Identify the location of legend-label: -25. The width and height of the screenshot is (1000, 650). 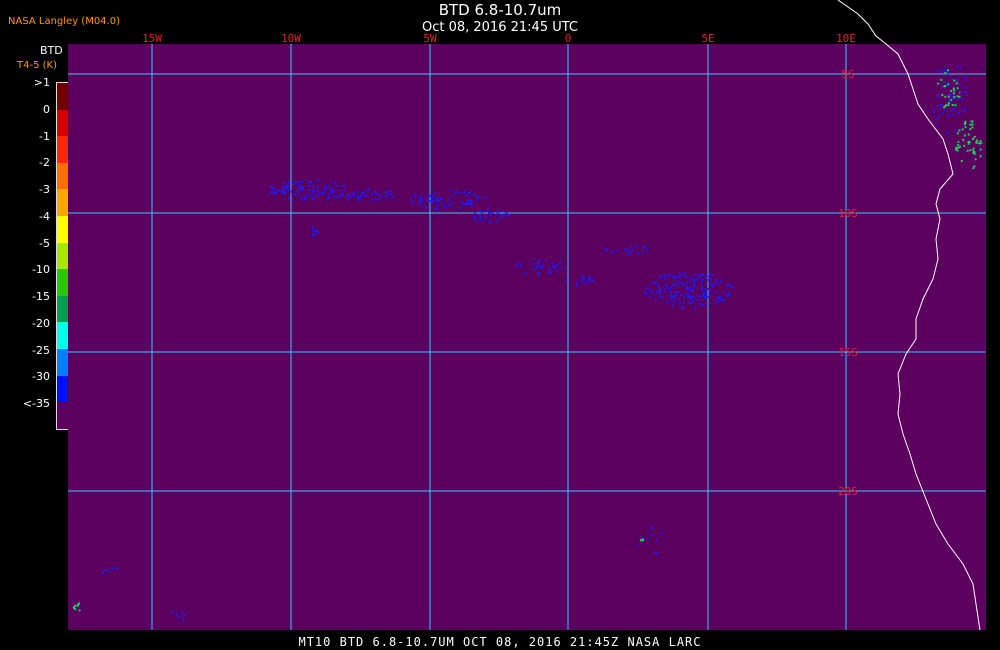
(41, 350).